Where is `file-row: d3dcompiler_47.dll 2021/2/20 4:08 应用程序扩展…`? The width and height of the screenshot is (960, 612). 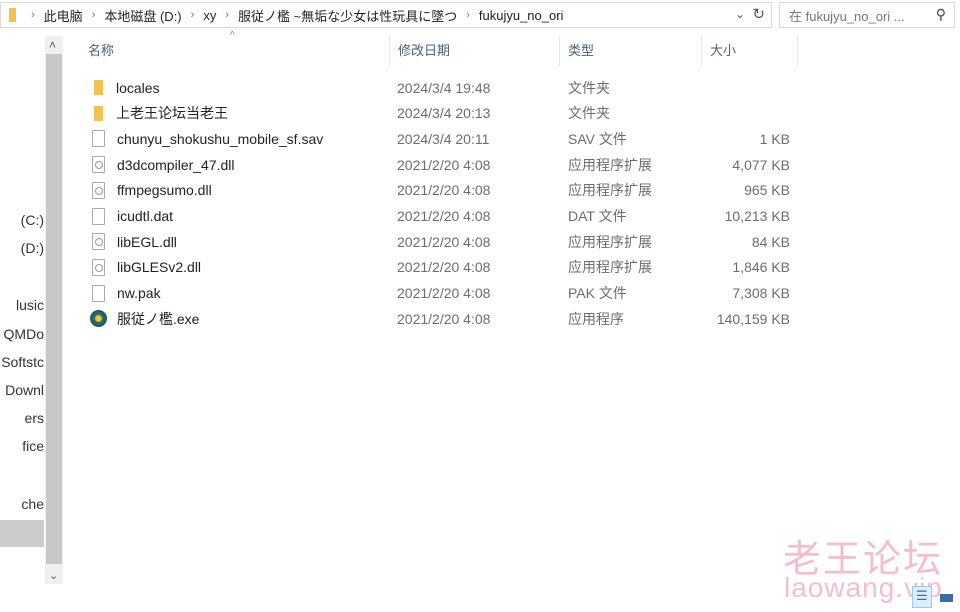
file-row: d3dcompiler_47.dll 2021/2/20 4:08 应用程序扩展… is located at coordinates (441, 164).